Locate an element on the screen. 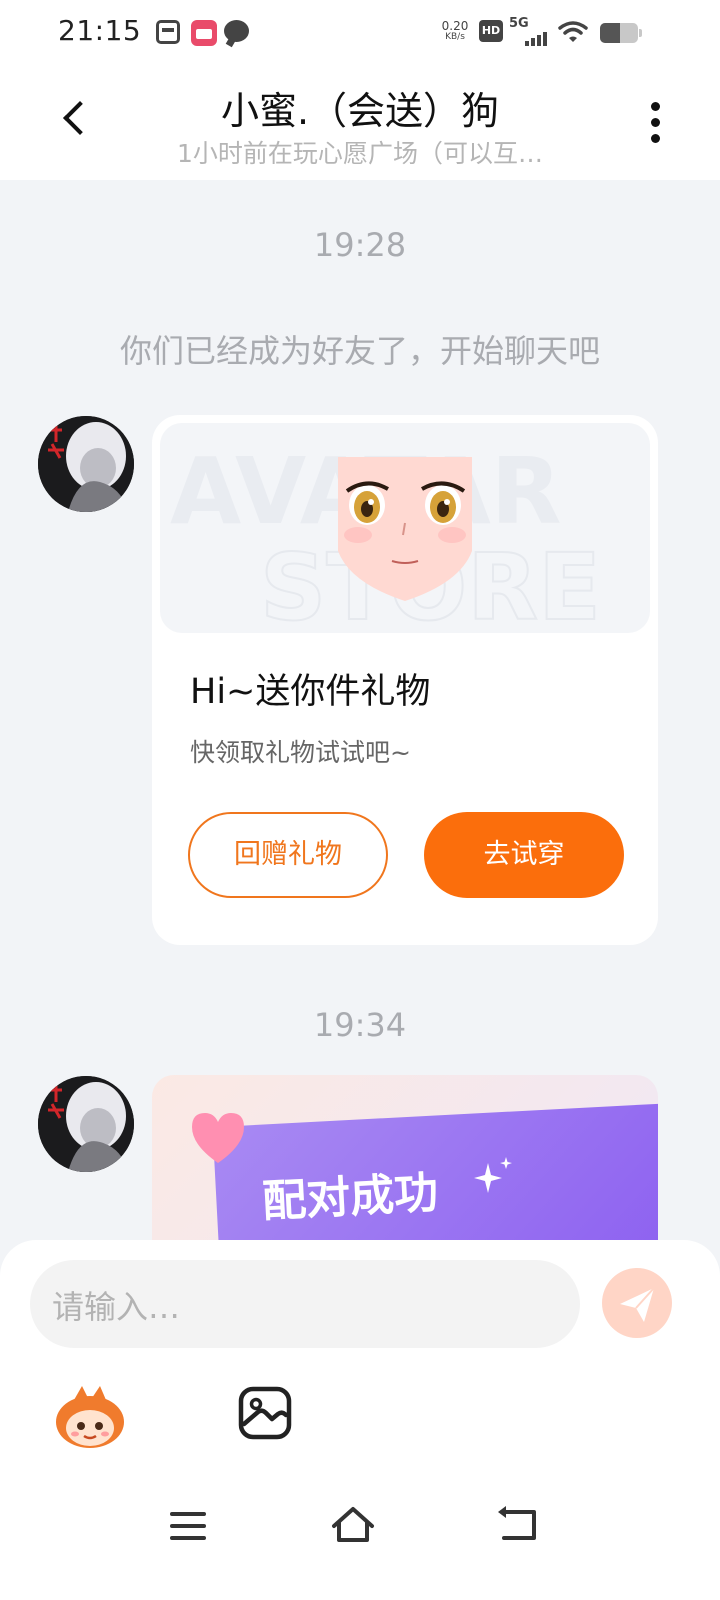 This screenshot has width=720, height=1600. mascot-emoji-icon is located at coordinates (90, 1417).